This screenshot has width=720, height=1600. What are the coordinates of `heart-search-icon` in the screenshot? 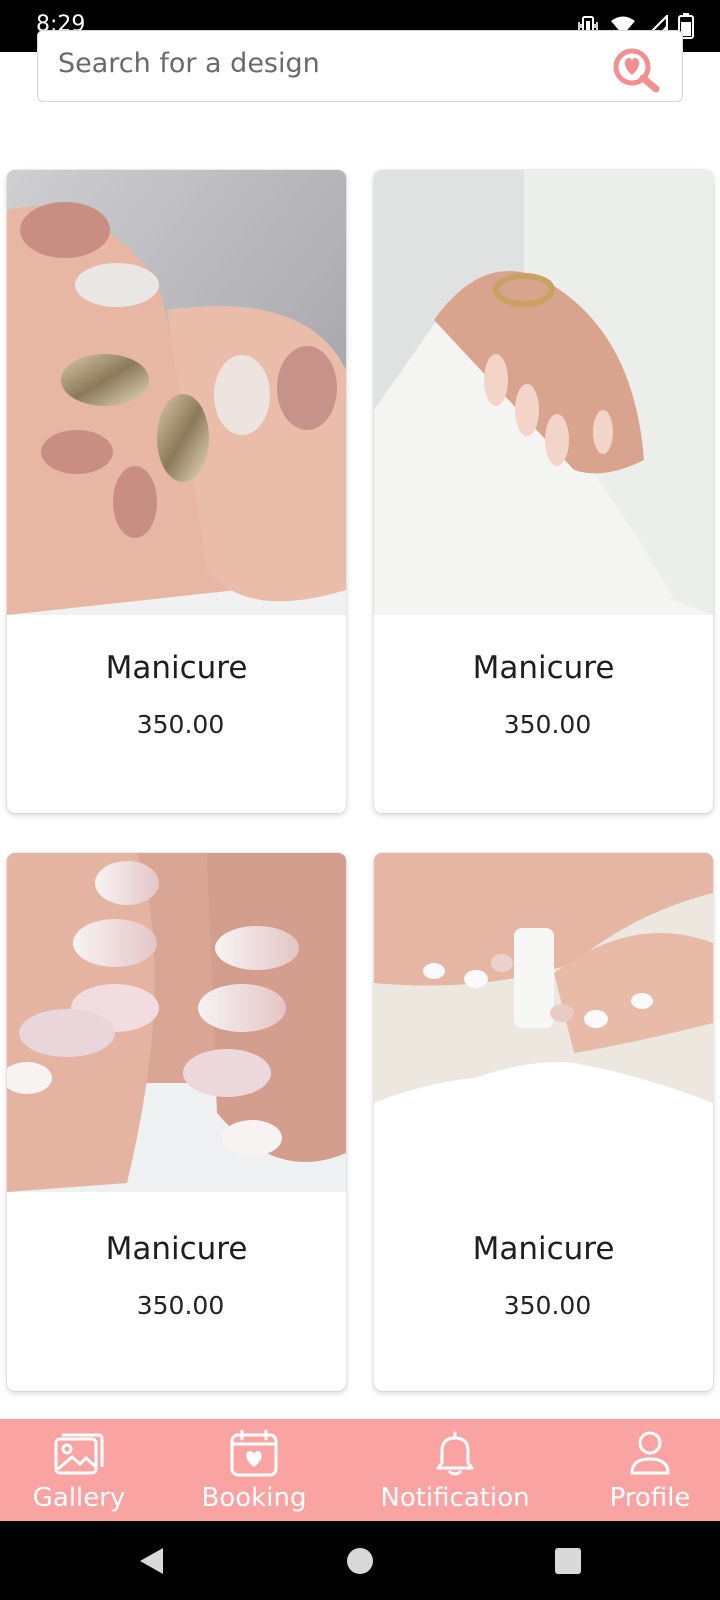 It's located at (638, 69).